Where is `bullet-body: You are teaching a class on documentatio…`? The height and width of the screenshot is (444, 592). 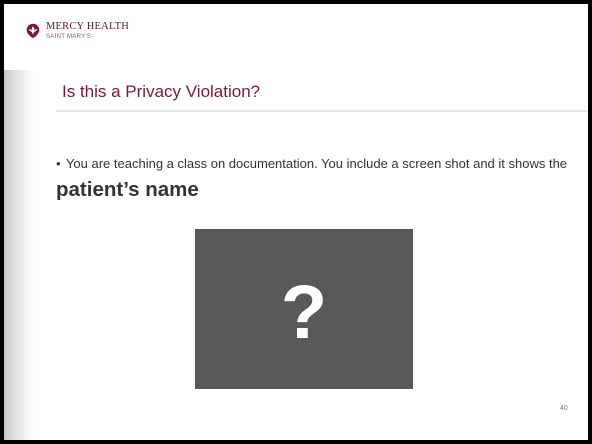 bullet-body: You are teaching a class on documentatio… is located at coordinates (316, 163).